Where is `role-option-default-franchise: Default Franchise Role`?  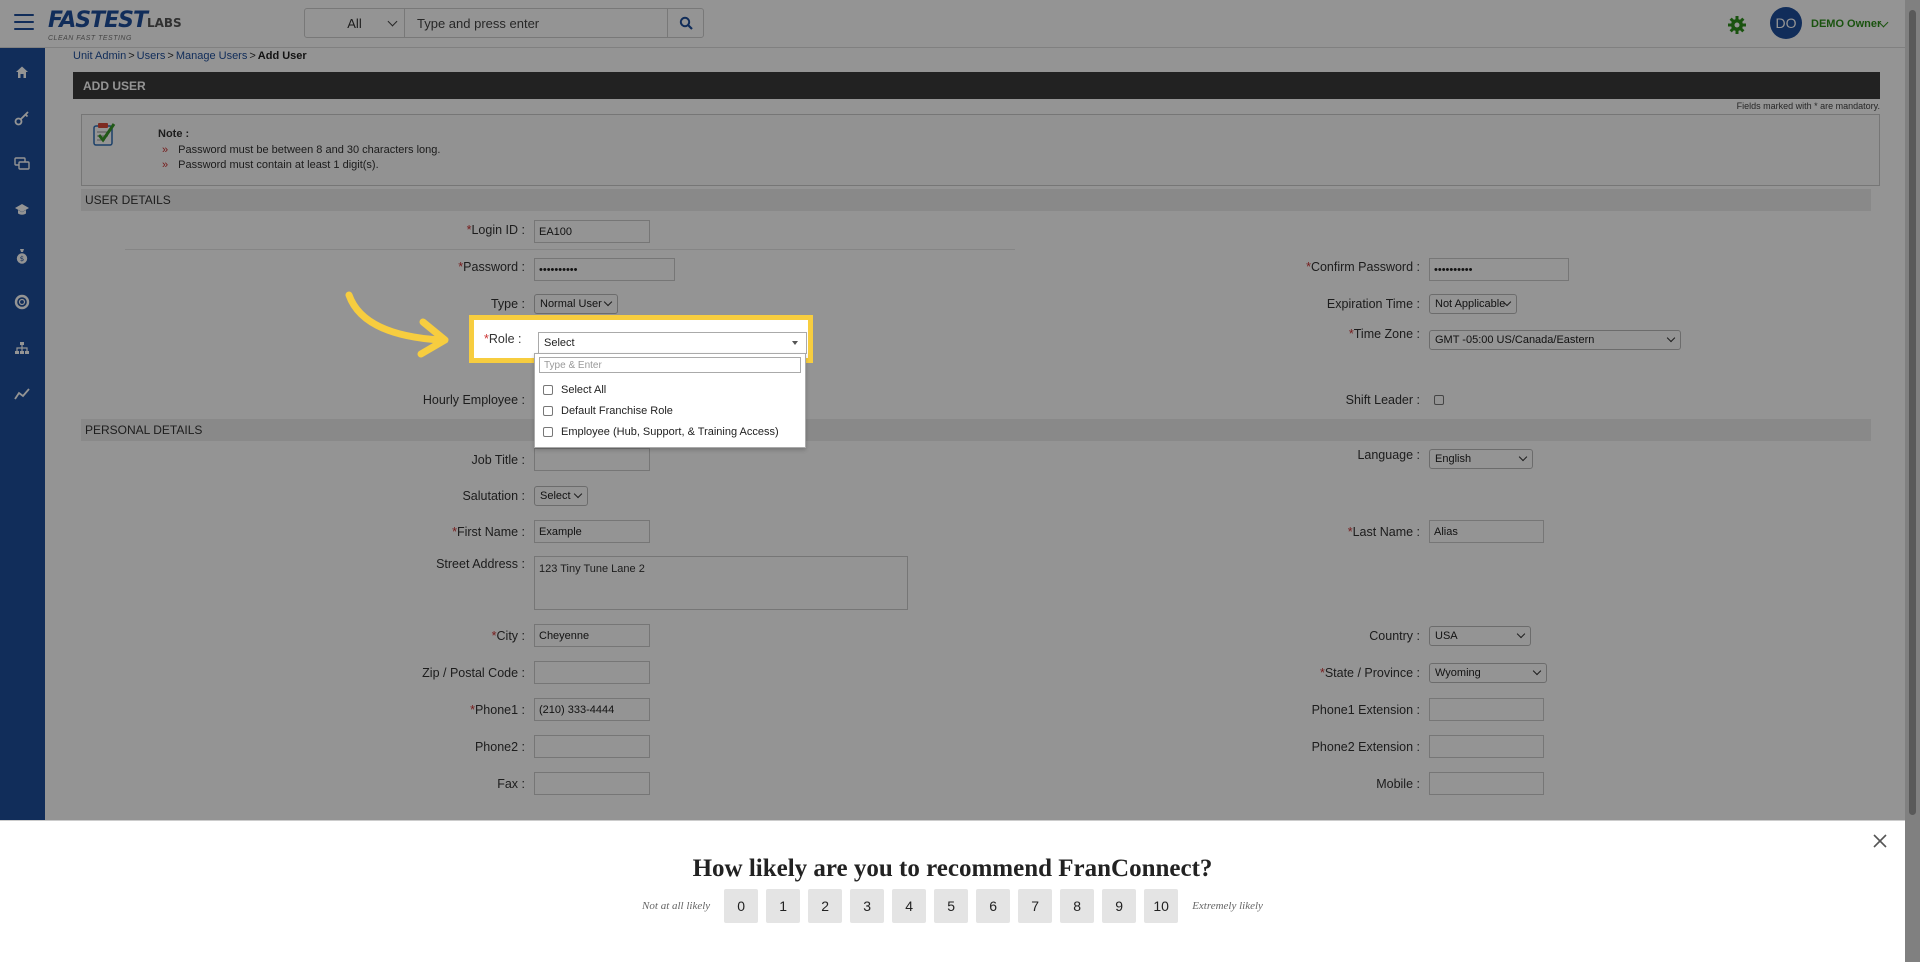
role-option-default-franchise: Default Franchise Role is located at coordinates (608, 411).